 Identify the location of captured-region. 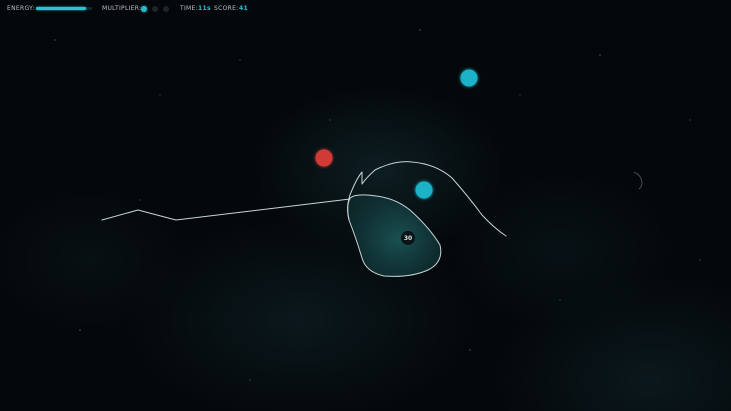
(394, 235).